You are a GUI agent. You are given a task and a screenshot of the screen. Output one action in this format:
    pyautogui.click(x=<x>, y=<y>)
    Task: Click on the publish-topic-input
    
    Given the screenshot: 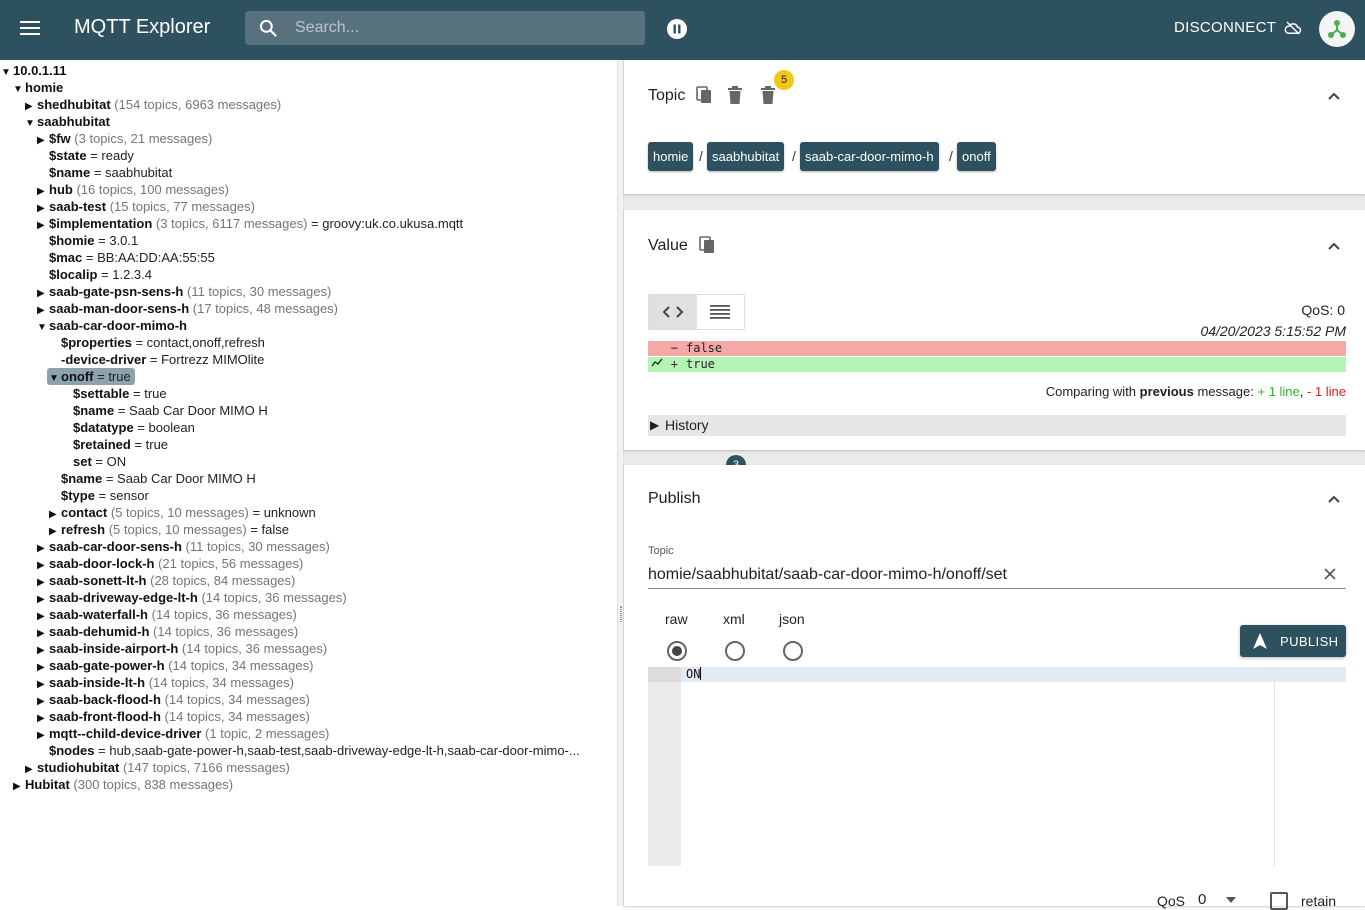 What is the action you would take?
    pyautogui.click(x=997, y=575)
    